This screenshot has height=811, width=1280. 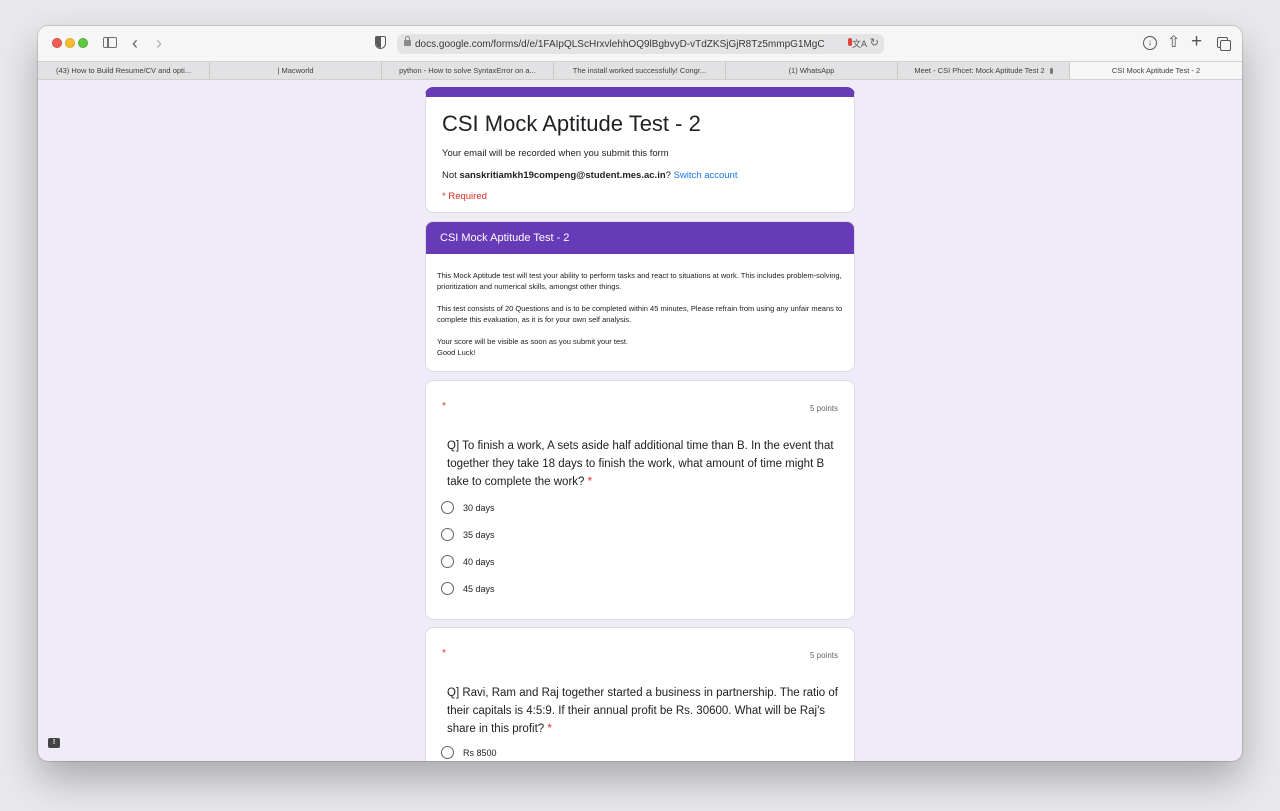 I want to click on reload-icon: ↻, so click(x=874, y=42).